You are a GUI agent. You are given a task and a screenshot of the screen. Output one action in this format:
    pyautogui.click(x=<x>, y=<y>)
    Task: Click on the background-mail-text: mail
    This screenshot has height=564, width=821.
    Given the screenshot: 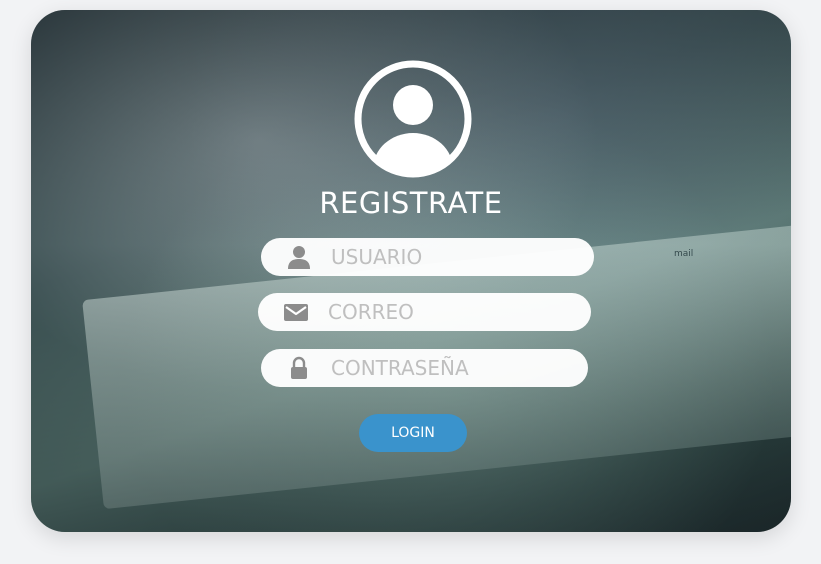 What is the action you would take?
    pyautogui.click(x=684, y=254)
    